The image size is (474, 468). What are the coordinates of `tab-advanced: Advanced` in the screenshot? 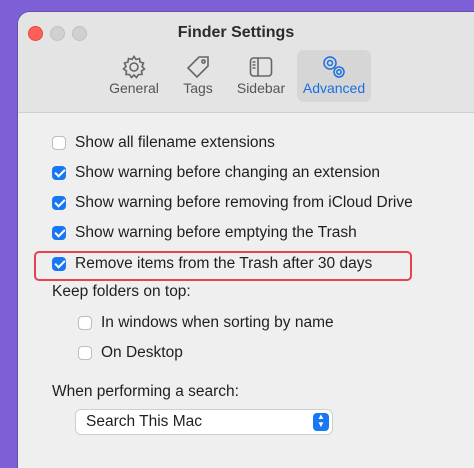 It's located at (334, 76).